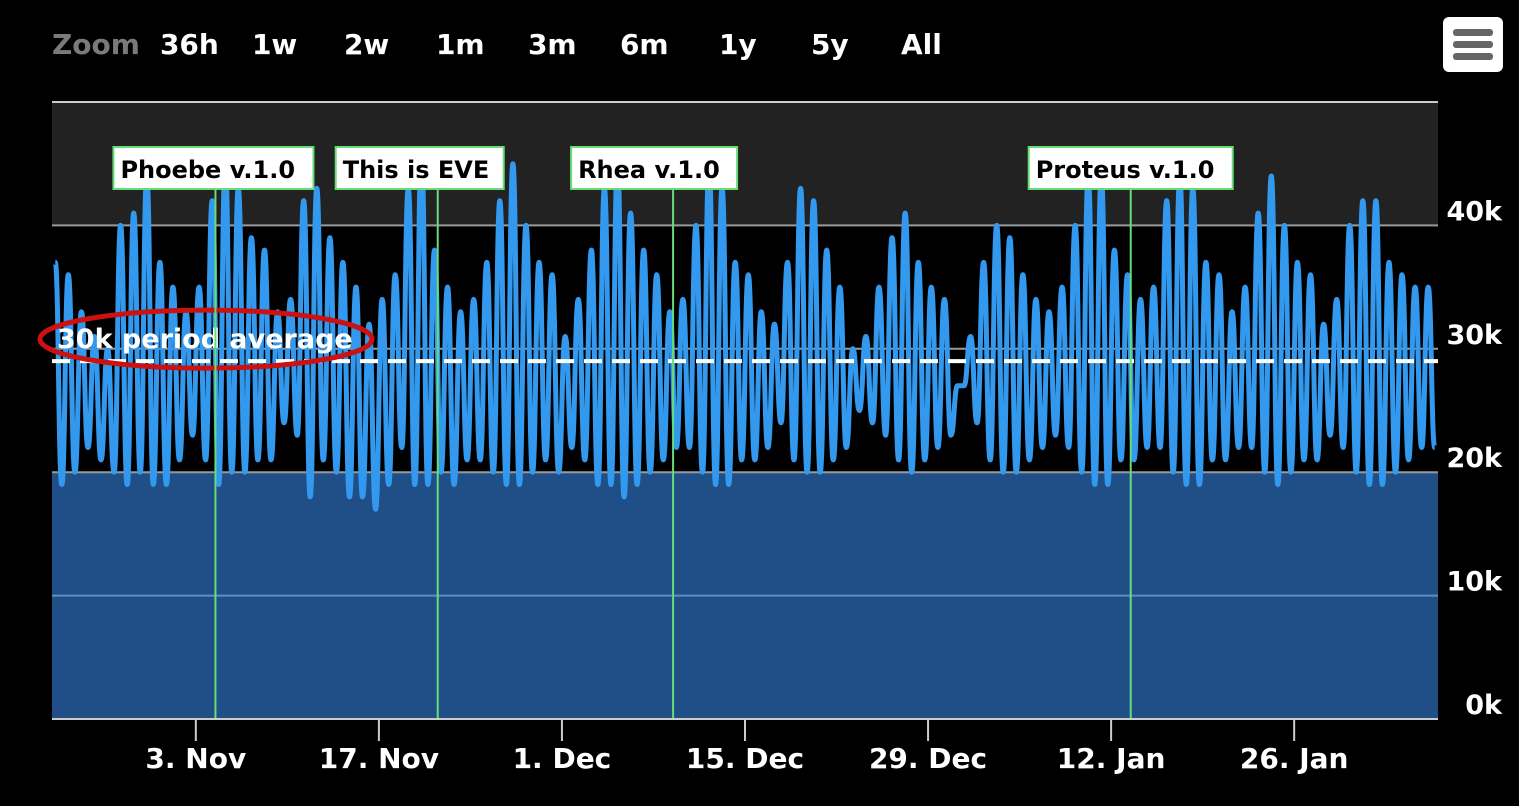  I want to click on y-tick-label: 30k, so click(1474, 335).